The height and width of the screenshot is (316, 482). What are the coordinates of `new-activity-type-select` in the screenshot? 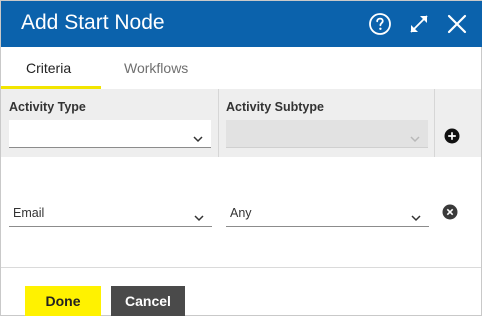 It's located at (110, 134).